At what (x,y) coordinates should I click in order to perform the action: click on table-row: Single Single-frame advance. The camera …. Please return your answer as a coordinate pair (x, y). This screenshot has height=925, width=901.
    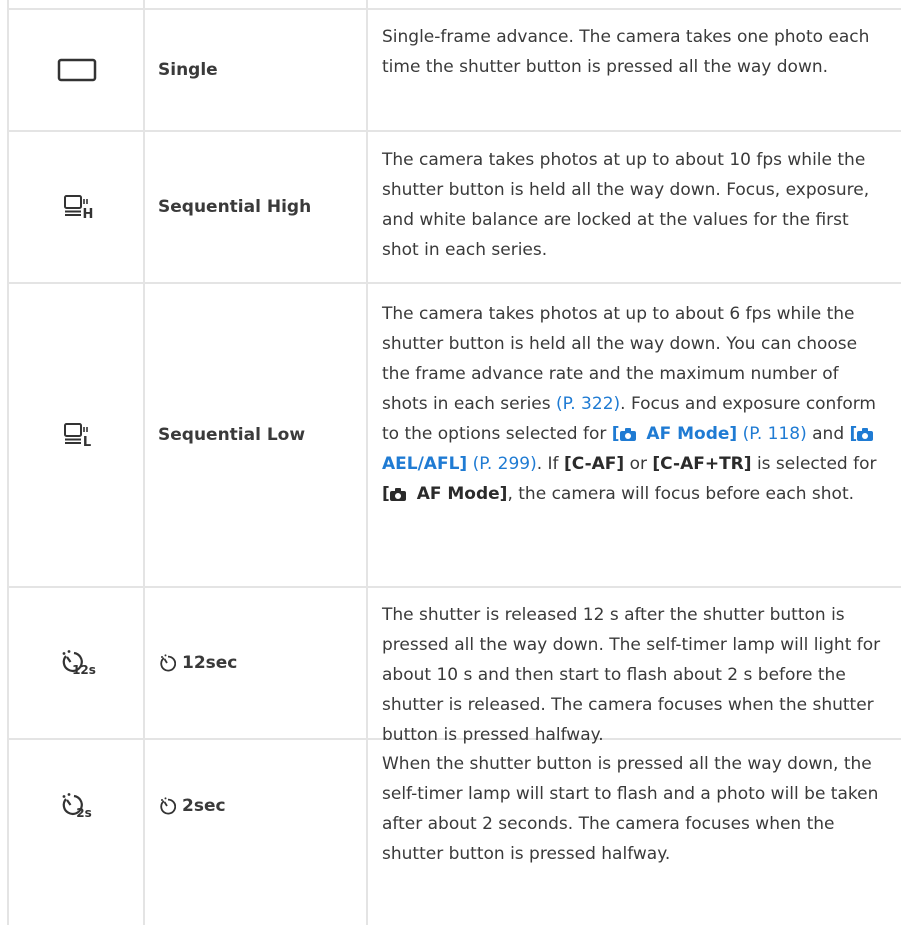
    Looking at the image, I should click on (450, 70).